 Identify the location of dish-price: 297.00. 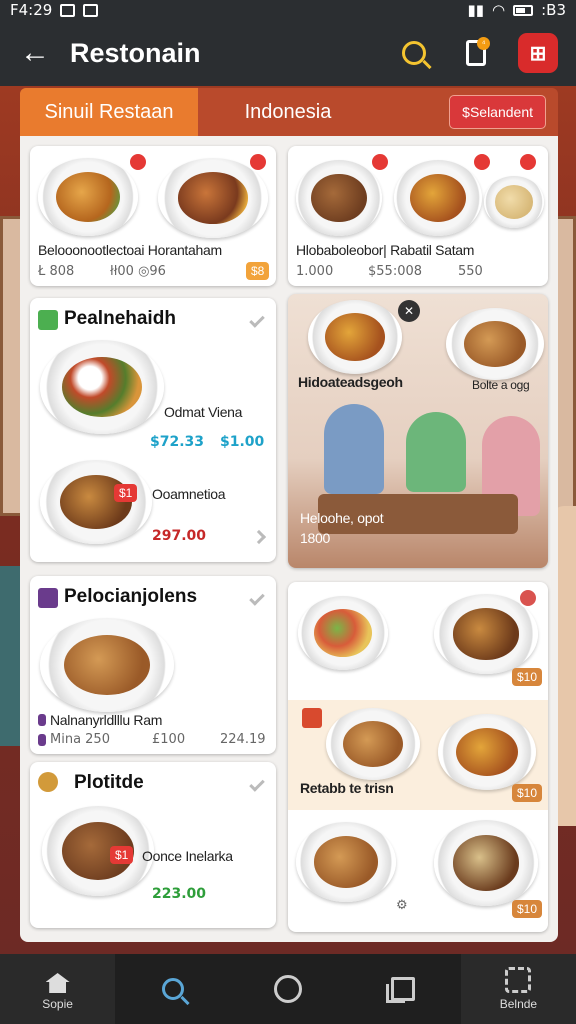
(179, 536).